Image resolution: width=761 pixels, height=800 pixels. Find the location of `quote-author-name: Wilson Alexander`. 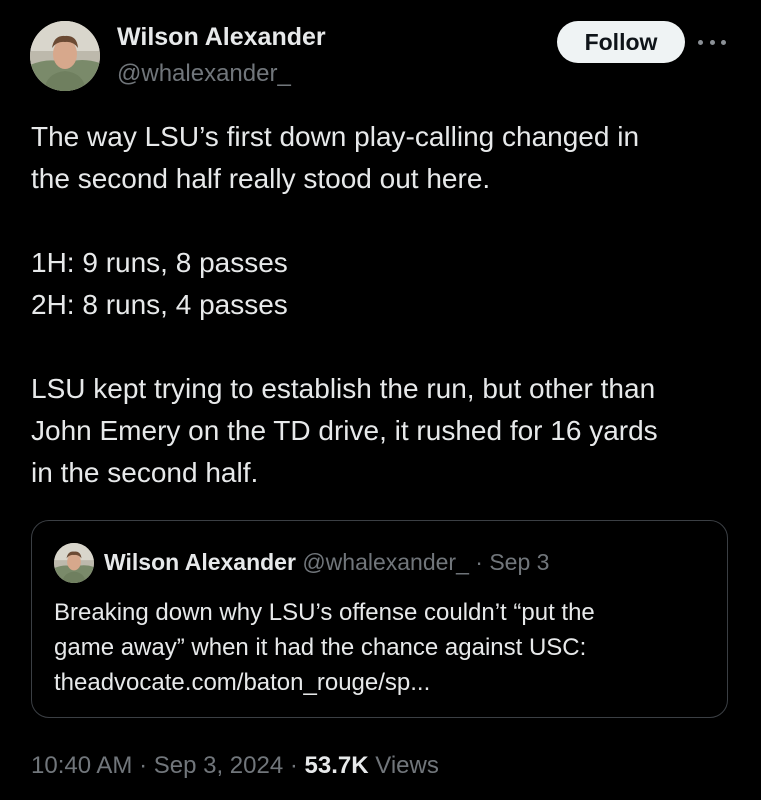

quote-author-name: Wilson Alexander is located at coordinates (200, 562).